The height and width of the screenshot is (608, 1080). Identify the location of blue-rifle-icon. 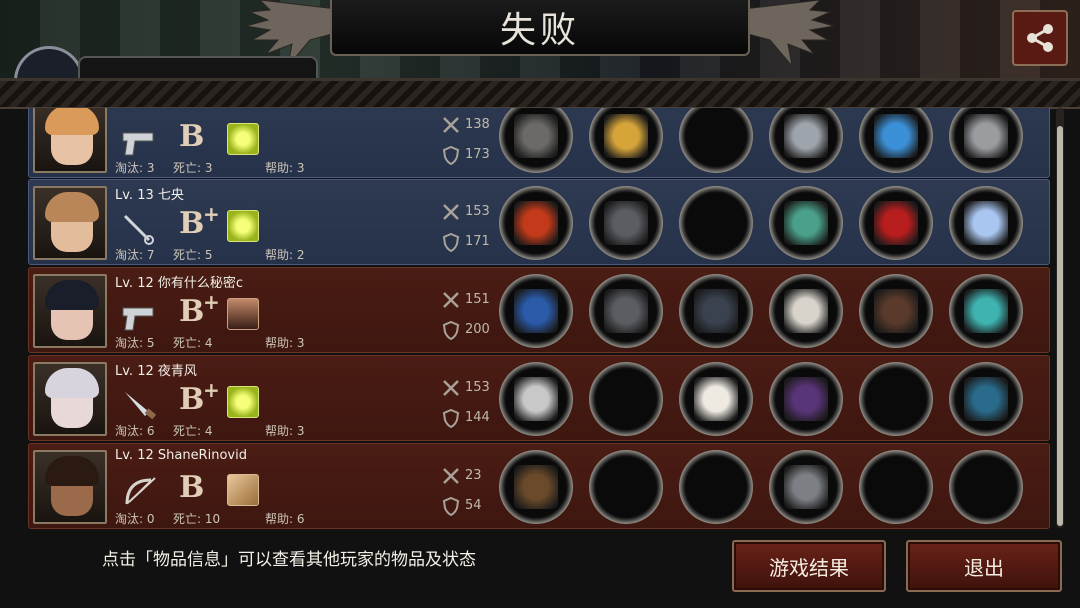
(536, 311).